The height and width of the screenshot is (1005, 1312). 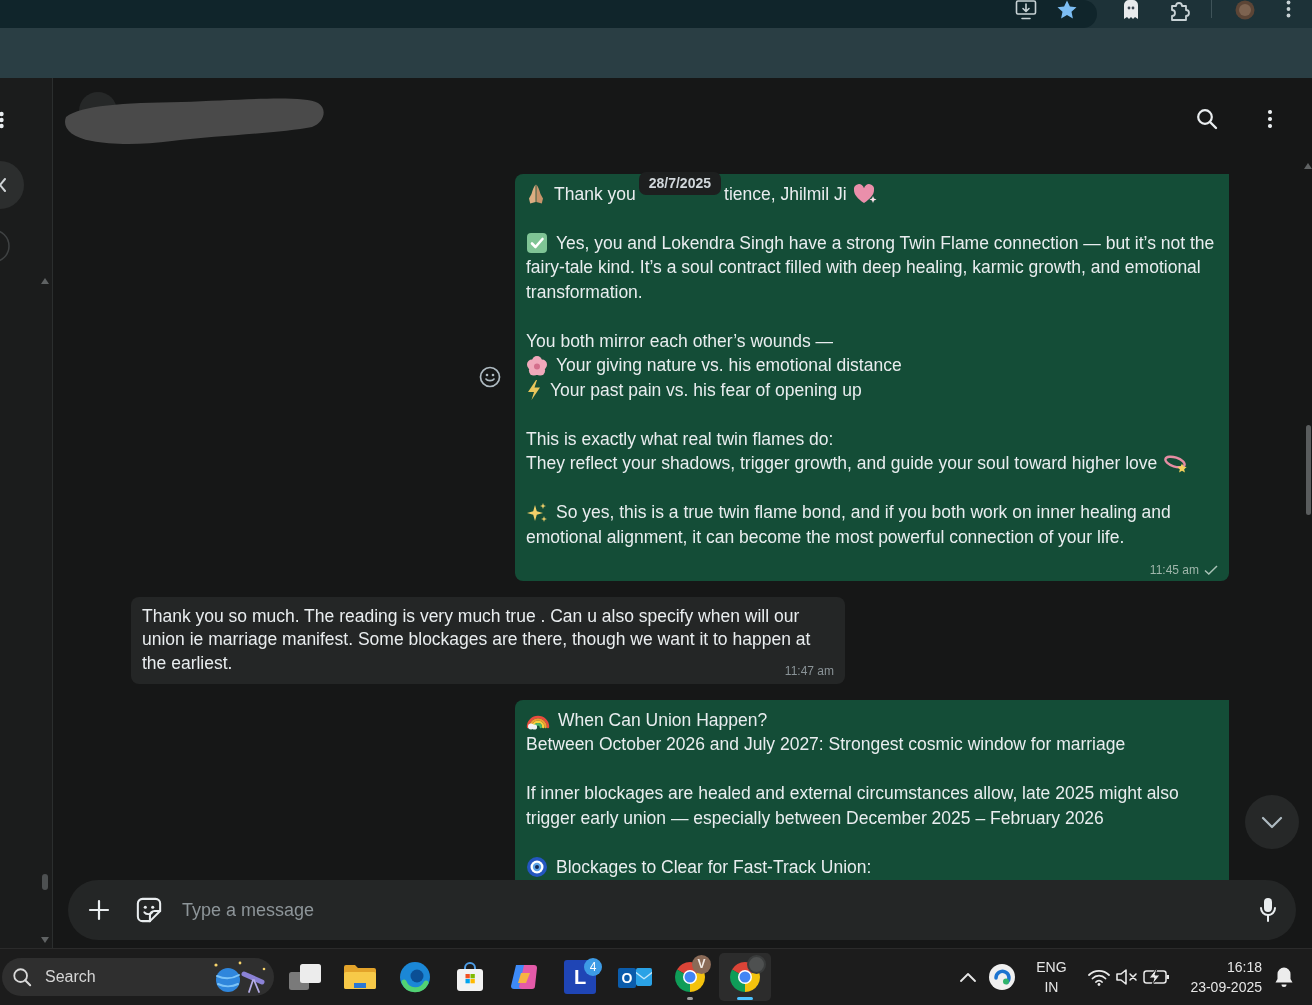 What do you see at coordinates (863, 268) in the screenshot?
I see `message-text: fairy-tale kind. It’s a soul contract filled with deep healing, karmic growth, and emotional` at bounding box center [863, 268].